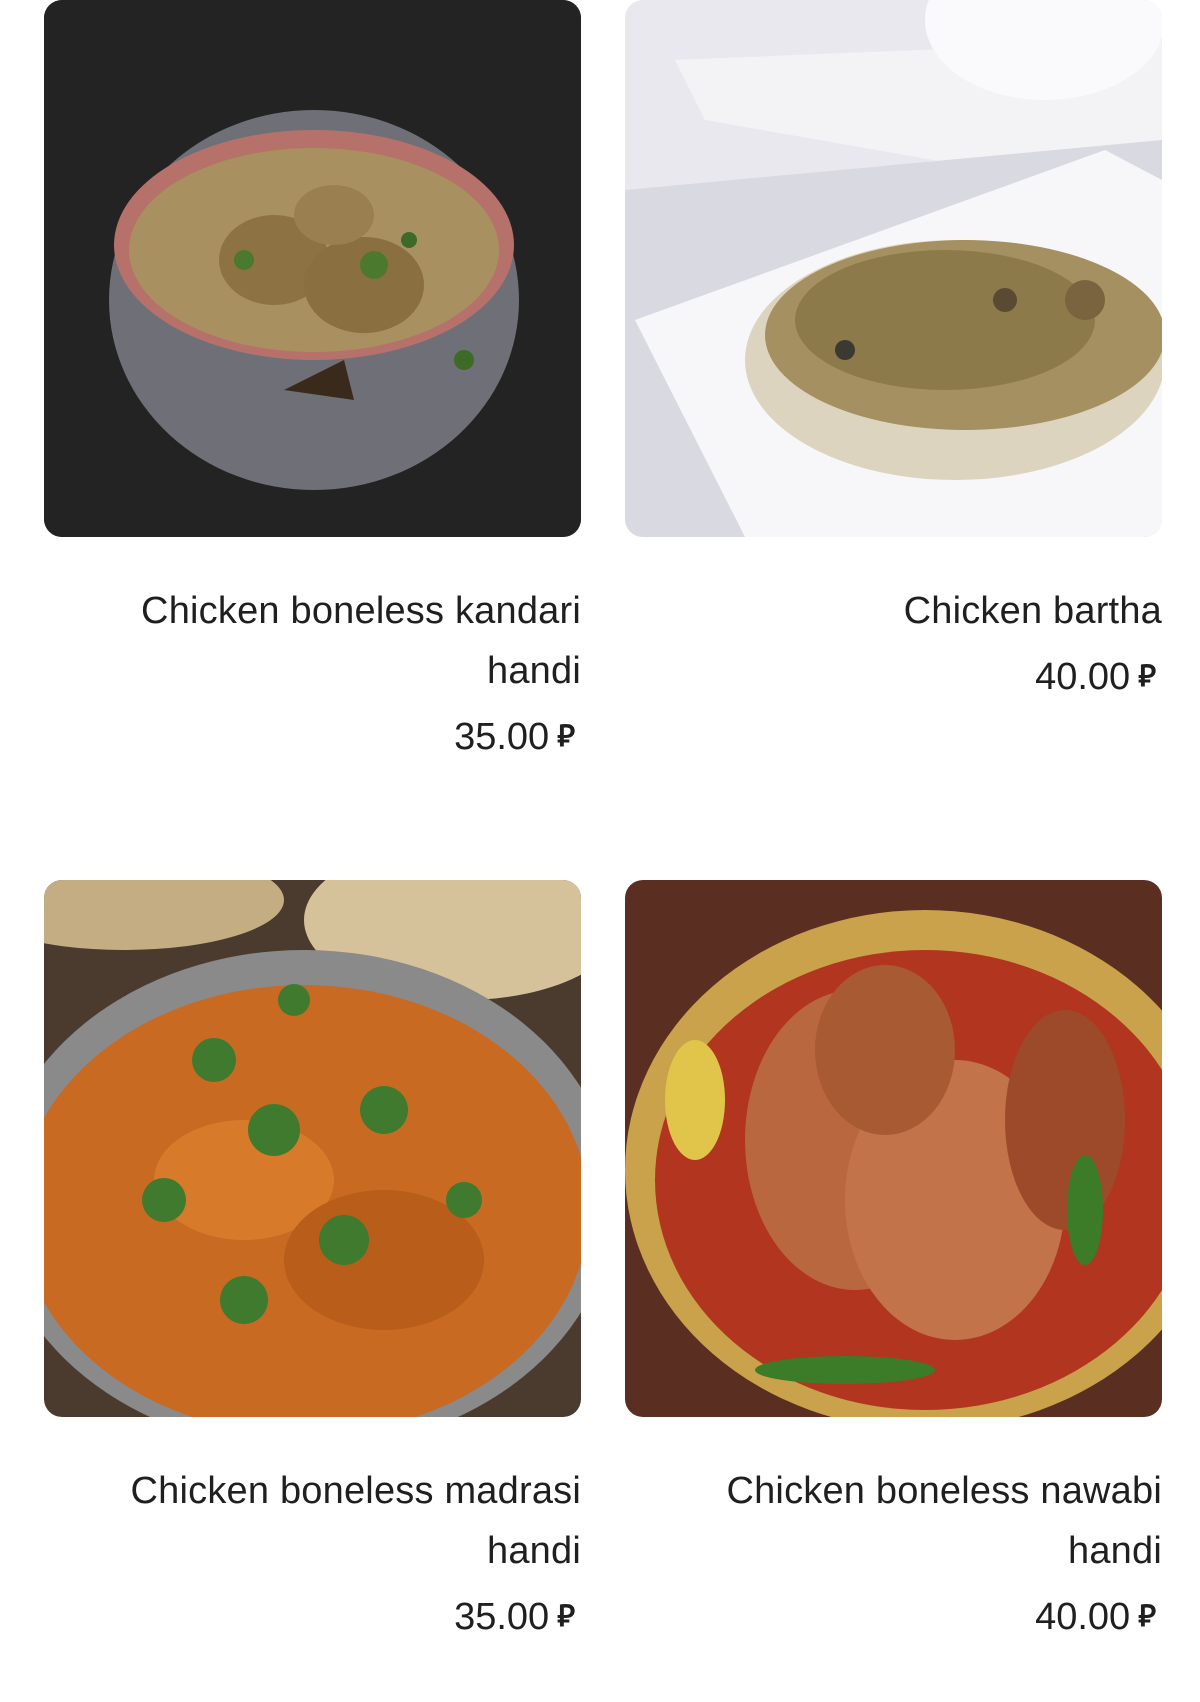 The width and height of the screenshot is (1200, 1702). I want to click on kandari-handi-photo, so click(312, 268).